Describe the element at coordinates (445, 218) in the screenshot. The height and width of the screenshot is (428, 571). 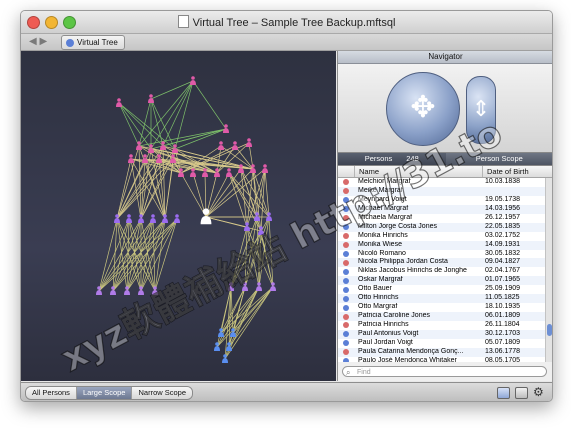
I see `table-row: Michaela Margraf 26.12.1957` at that location.